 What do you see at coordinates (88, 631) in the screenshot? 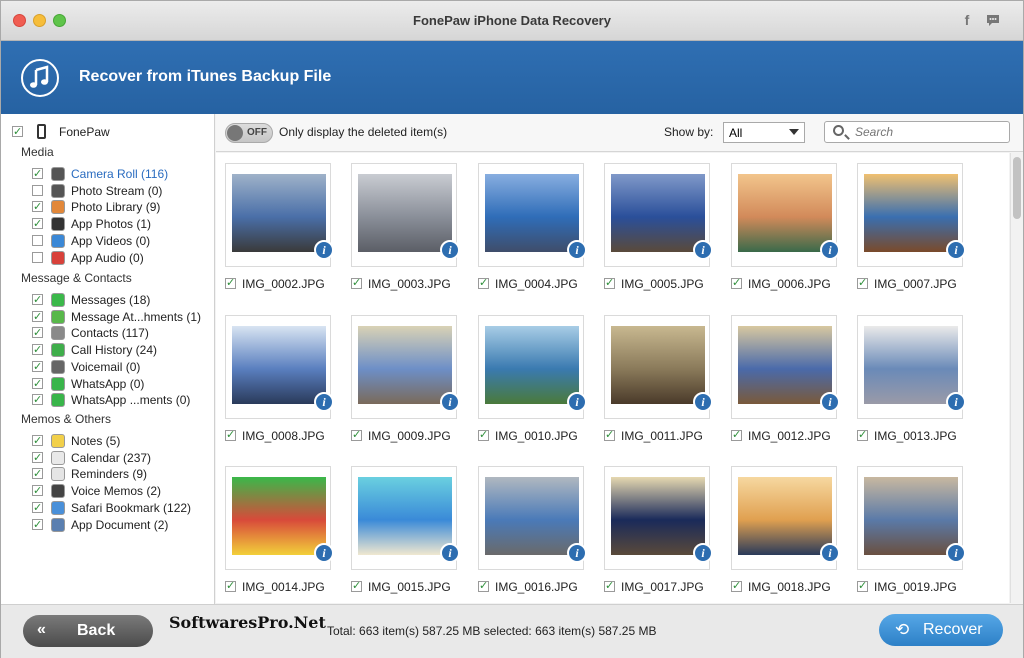
I see `back-button: « Back` at bounding box center [88, 631].